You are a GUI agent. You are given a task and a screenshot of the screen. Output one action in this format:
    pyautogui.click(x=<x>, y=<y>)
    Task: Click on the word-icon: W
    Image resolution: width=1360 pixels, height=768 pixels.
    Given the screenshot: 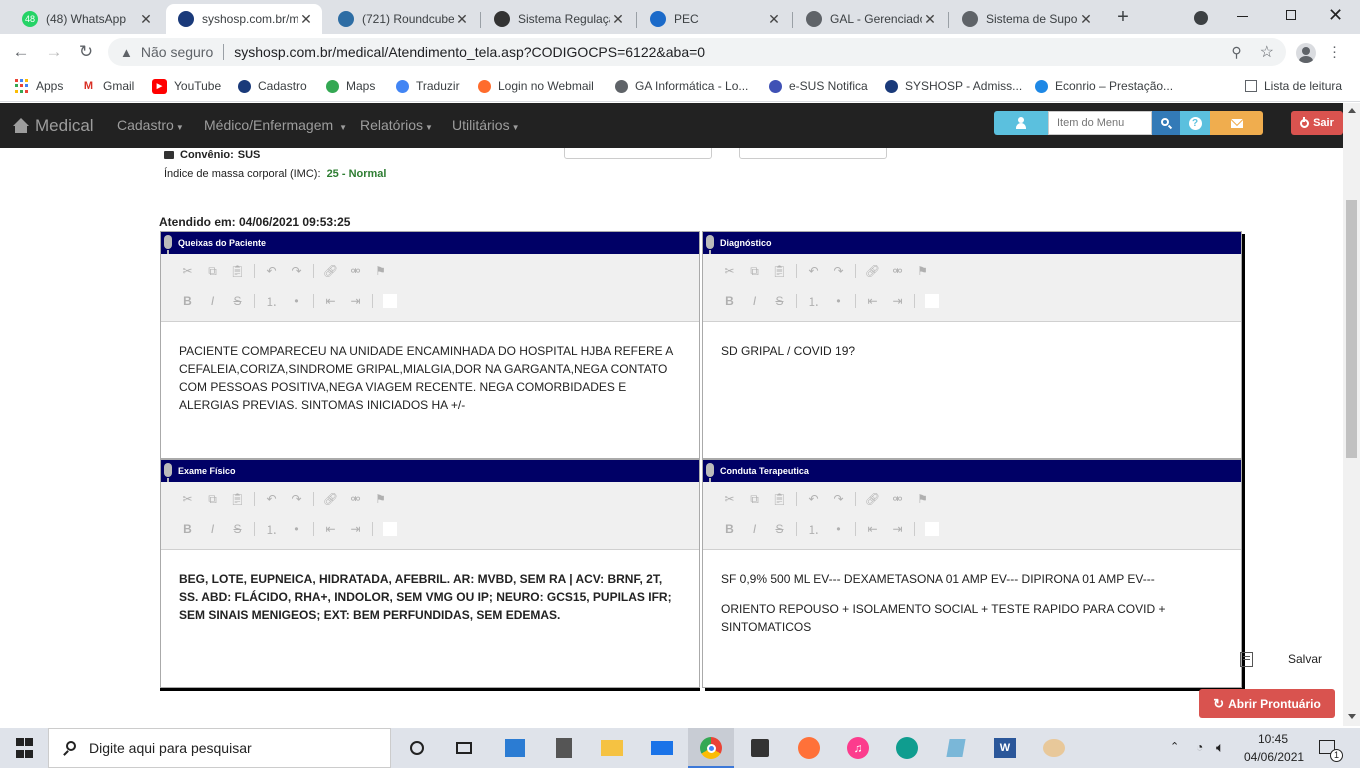 What is the action you would take?
    pyautogui.click(x=1005, y=748)
    